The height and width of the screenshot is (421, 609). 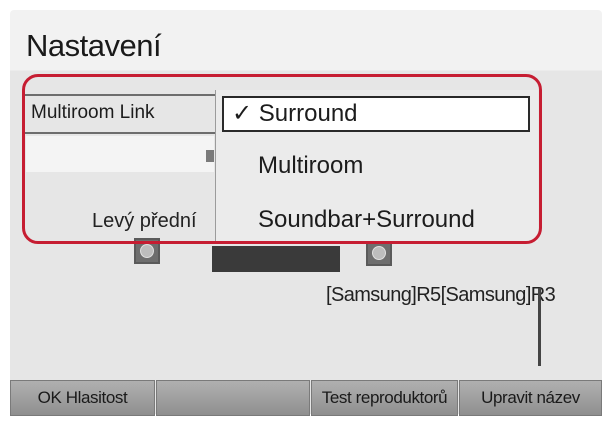 I want to click on ok-volume-button: OK Hlasitost, so click(x=82, y=398).